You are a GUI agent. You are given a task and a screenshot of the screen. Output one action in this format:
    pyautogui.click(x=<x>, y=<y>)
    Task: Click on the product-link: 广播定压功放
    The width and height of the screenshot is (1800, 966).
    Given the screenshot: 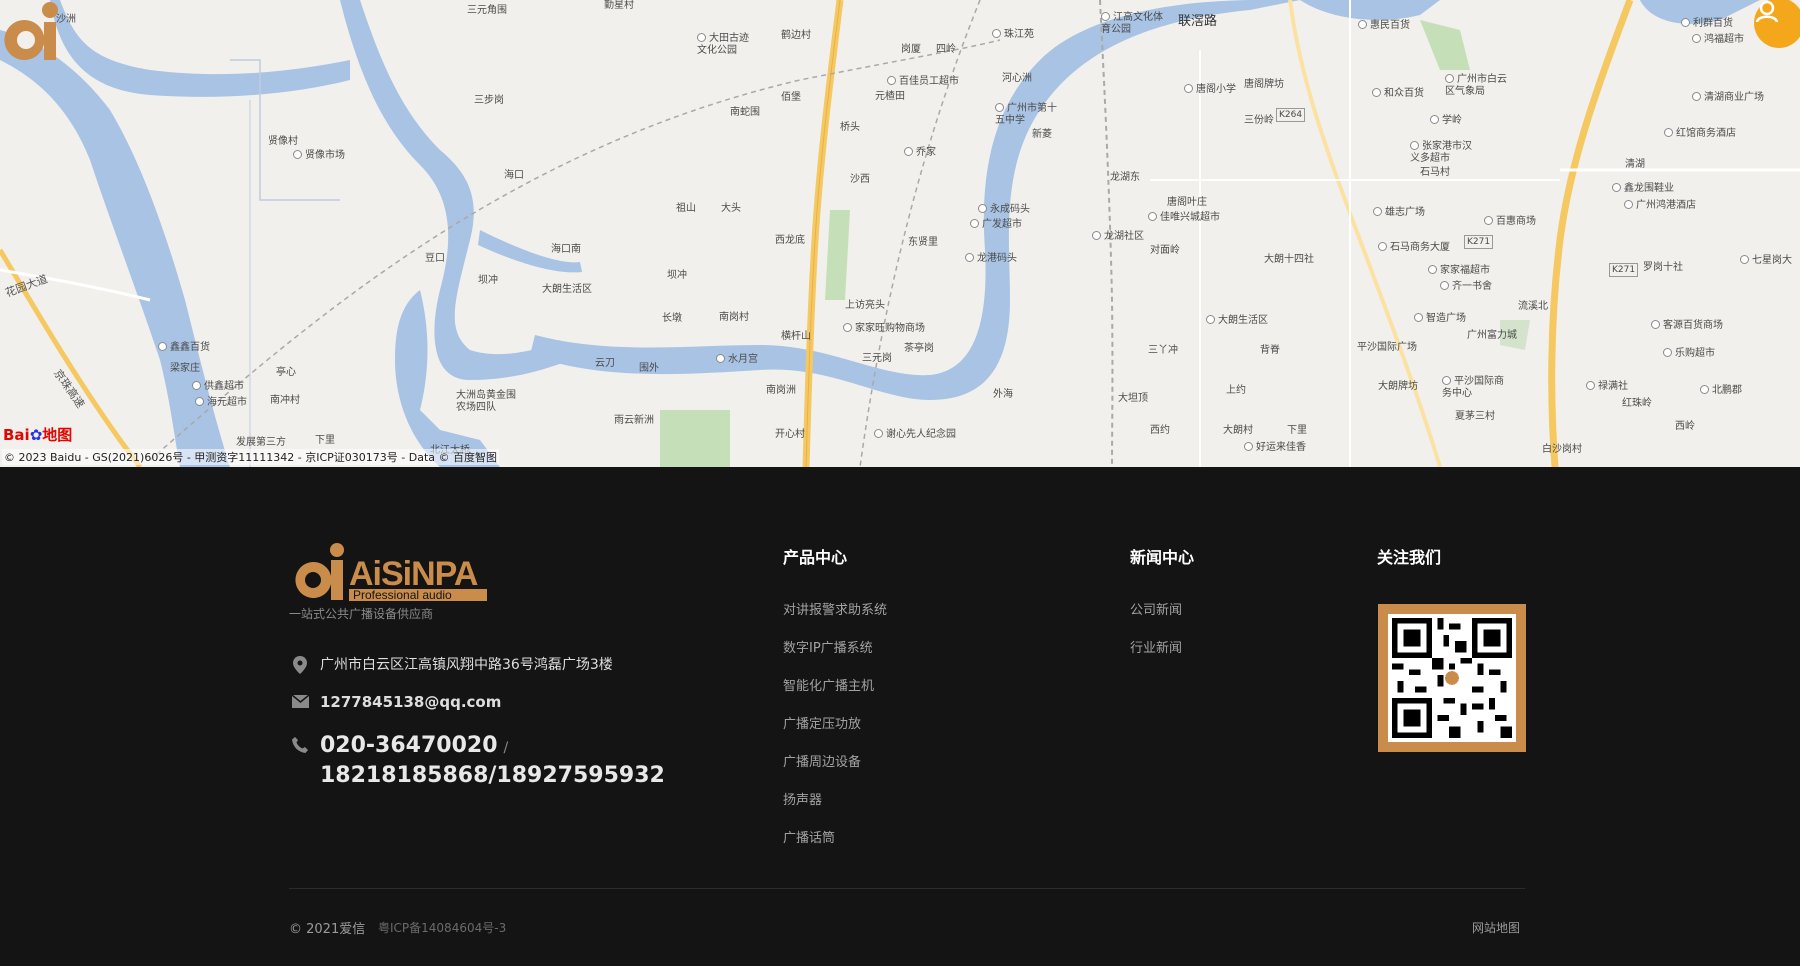 What is the action you would take?
    pyautogui.click(x=835, y=734)
    